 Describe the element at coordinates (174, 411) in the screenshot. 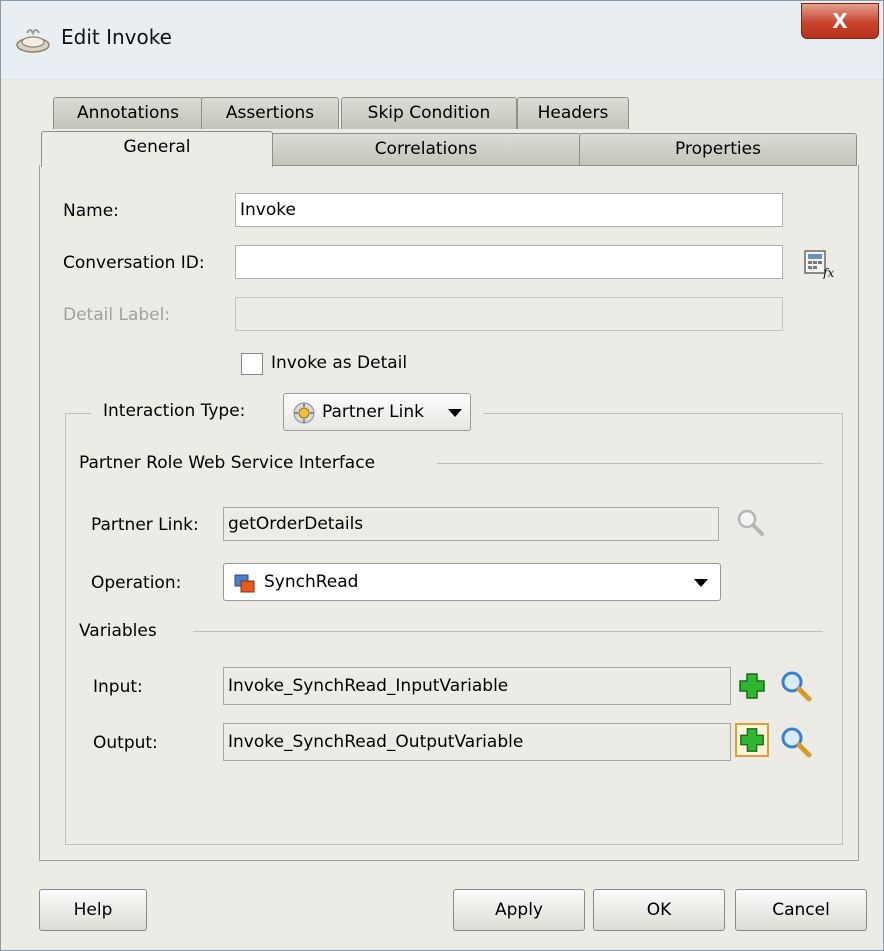

I see `interaction-type-label: Interaction Type:` at that location.